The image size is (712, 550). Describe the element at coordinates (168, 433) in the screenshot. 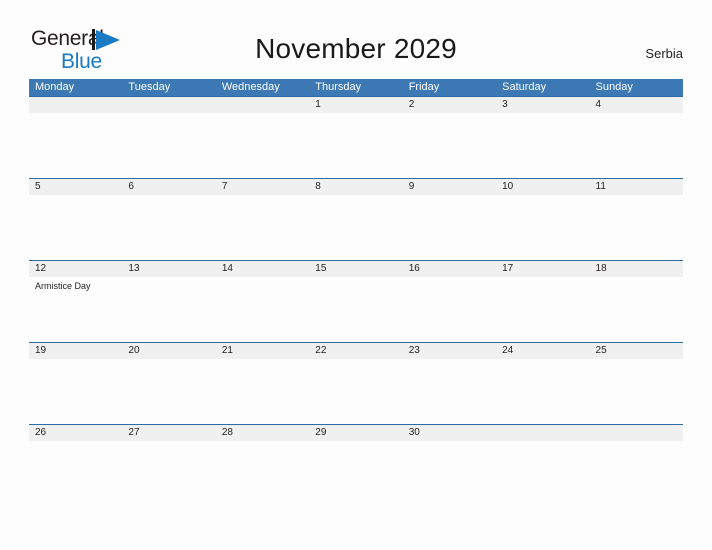

I see `date-number: 27` at that location.